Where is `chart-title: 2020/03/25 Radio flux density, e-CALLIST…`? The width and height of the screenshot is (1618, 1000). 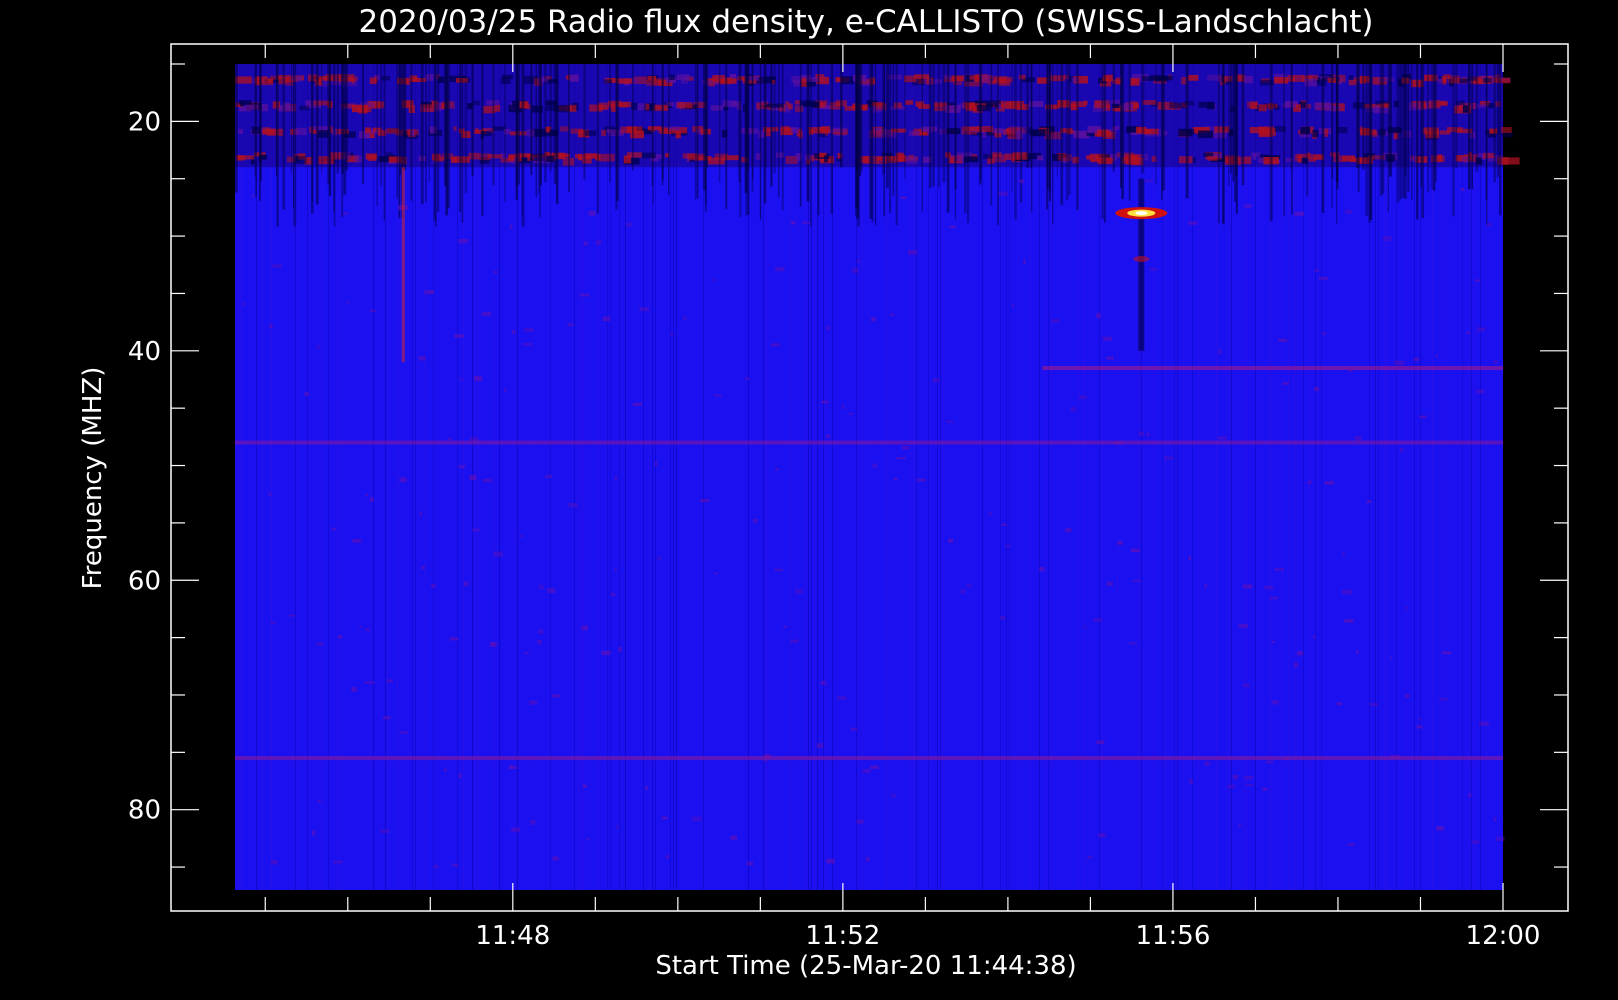
chart-title: 2020/03/25 Radio flux density, e-CALLIST… is located at coordinates (866, 22).